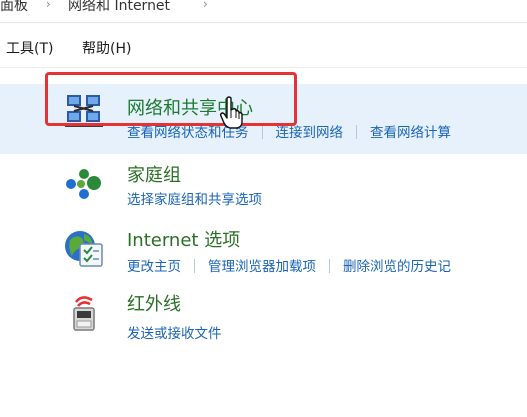 The image size is (527, 417). I want to click on address-bar: 面板 › 网络和 Internet ›, so click(263, 11).